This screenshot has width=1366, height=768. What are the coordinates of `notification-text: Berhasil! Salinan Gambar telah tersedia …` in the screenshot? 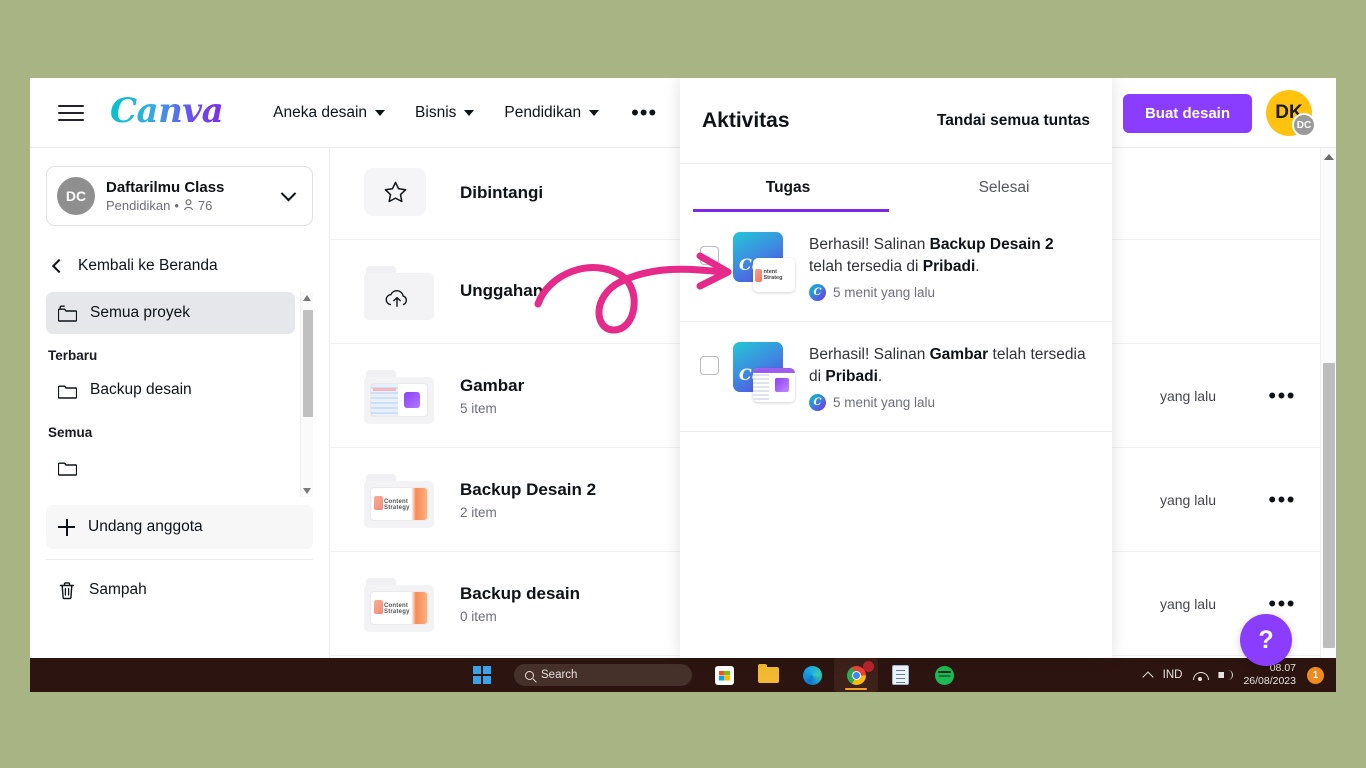 It's located at (948, 365).